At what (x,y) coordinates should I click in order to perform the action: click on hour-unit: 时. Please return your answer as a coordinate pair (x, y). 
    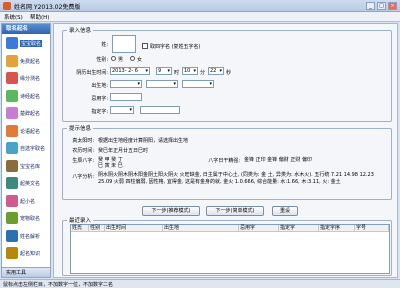
    Looking at the image, I should click on (177, 73).